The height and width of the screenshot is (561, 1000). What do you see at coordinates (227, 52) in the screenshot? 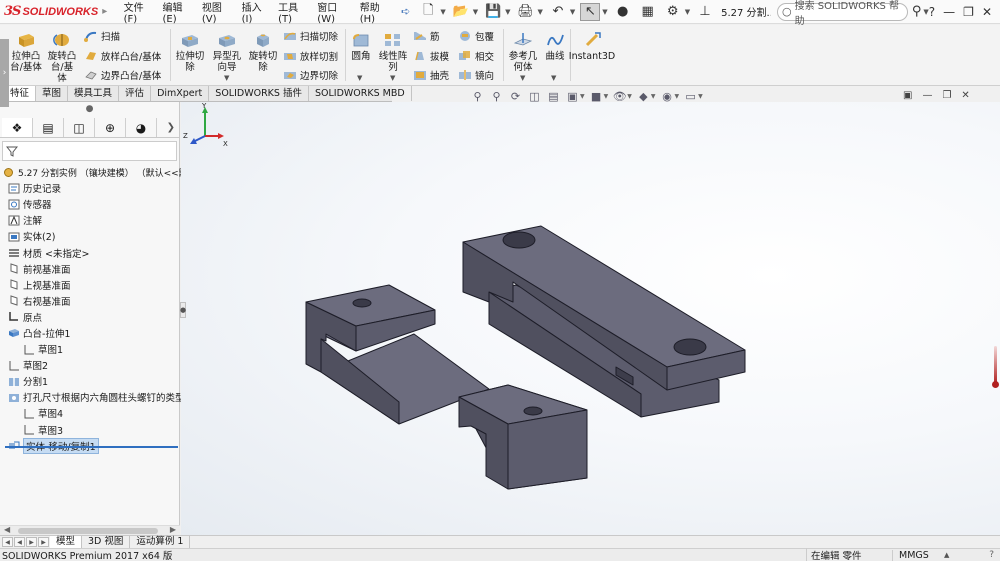
I see `hole-wizard-button: 异型孔向导` at bounding box center [227, 52].